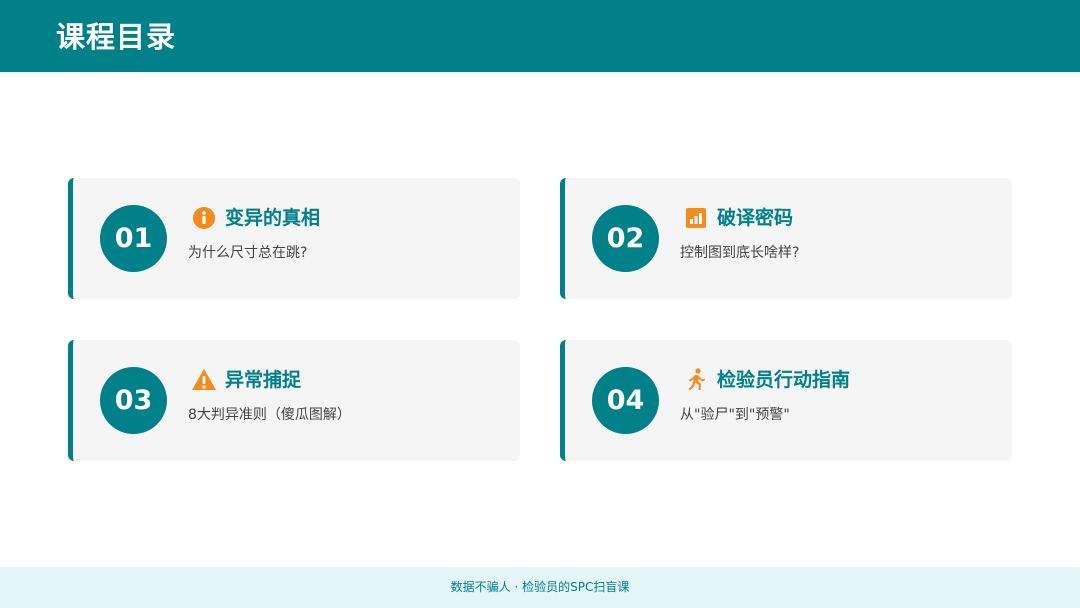 This screenshot has height=608, width=1080. What do you see at coordinates (696, 218) in the screenshot?
I see `bar-chart-icon` at bounding box center [696, 218].